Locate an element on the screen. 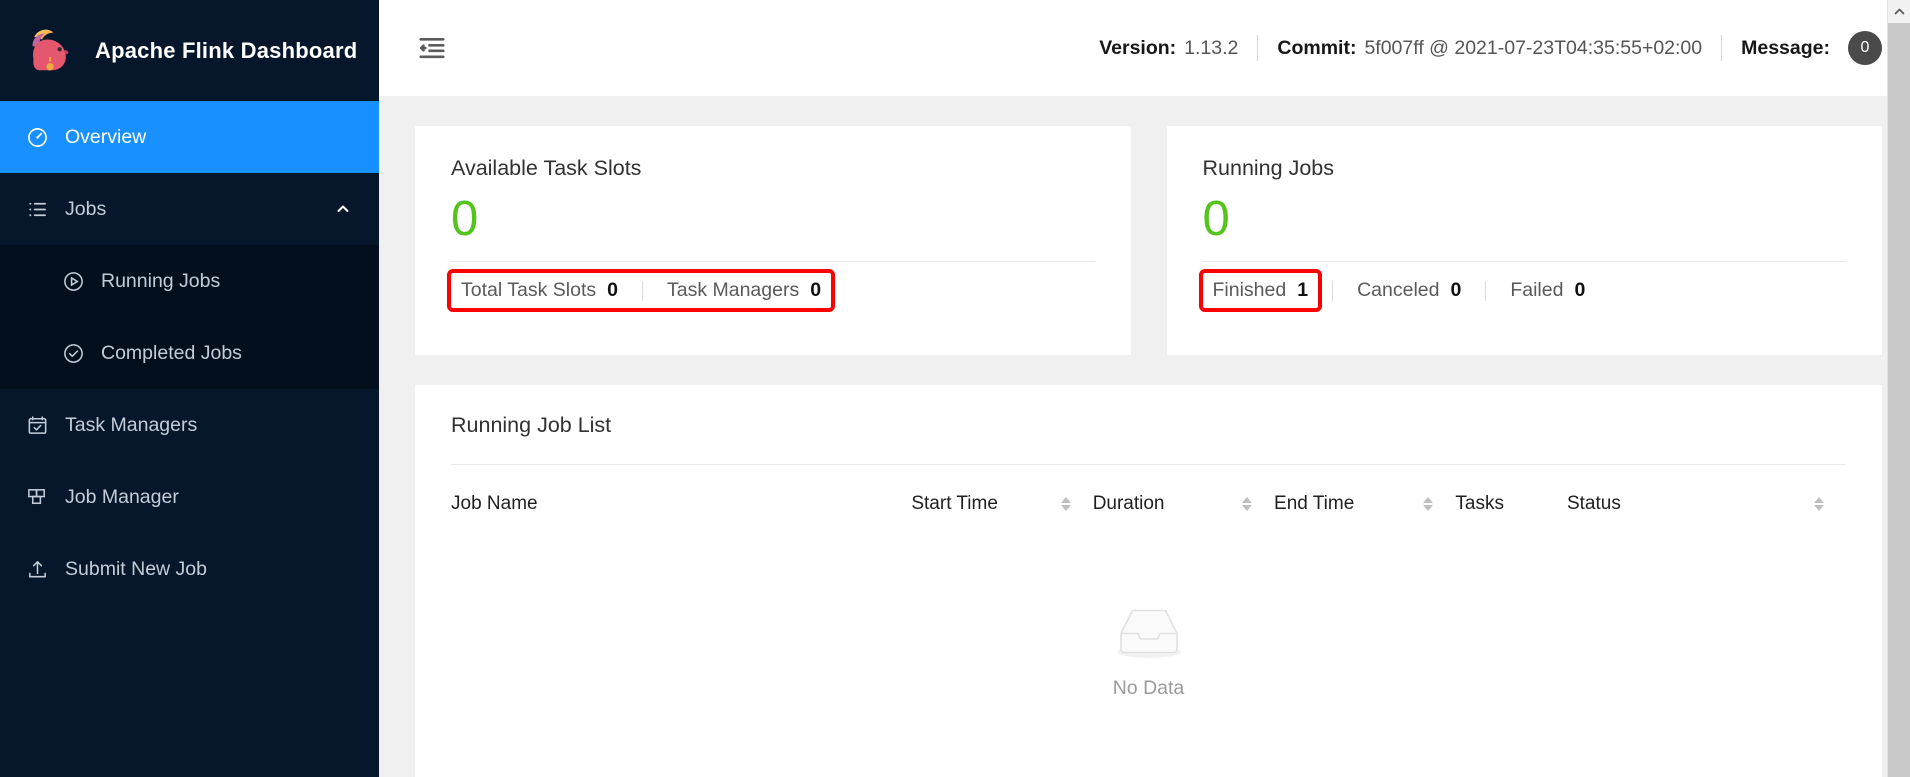  column-label: End Time is located at coordinates (1314, 503).